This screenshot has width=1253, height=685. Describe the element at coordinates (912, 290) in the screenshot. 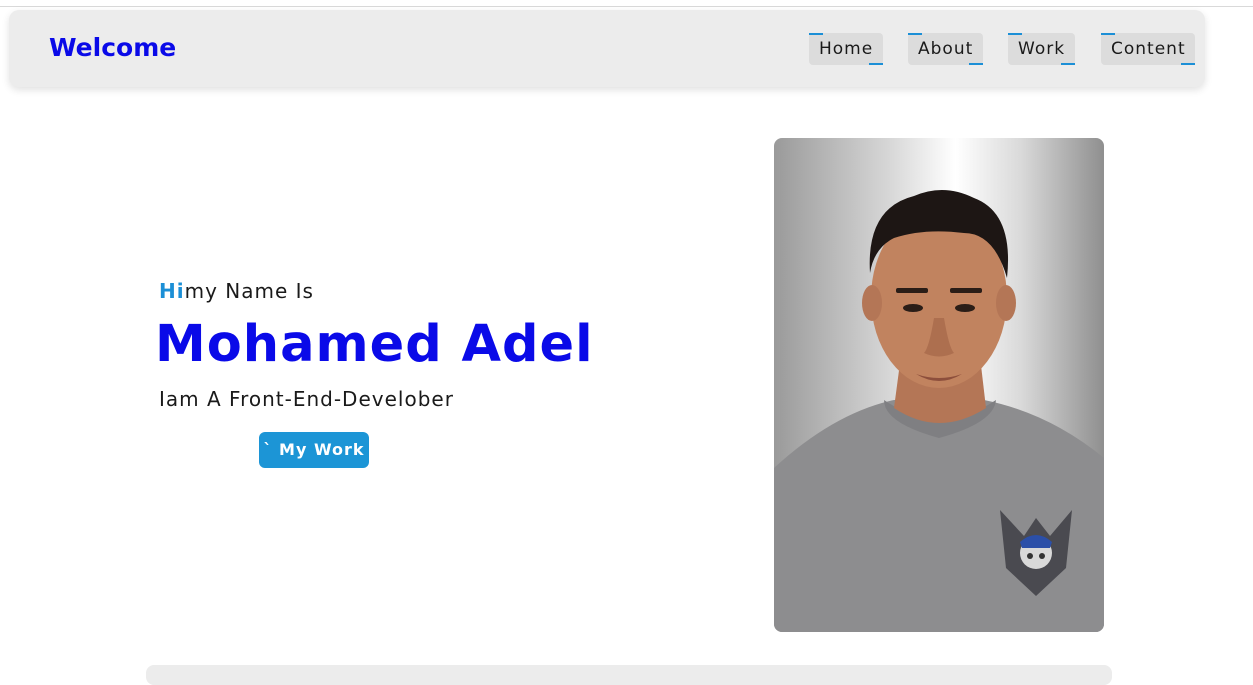

I see `left-eyebrow` at that location.